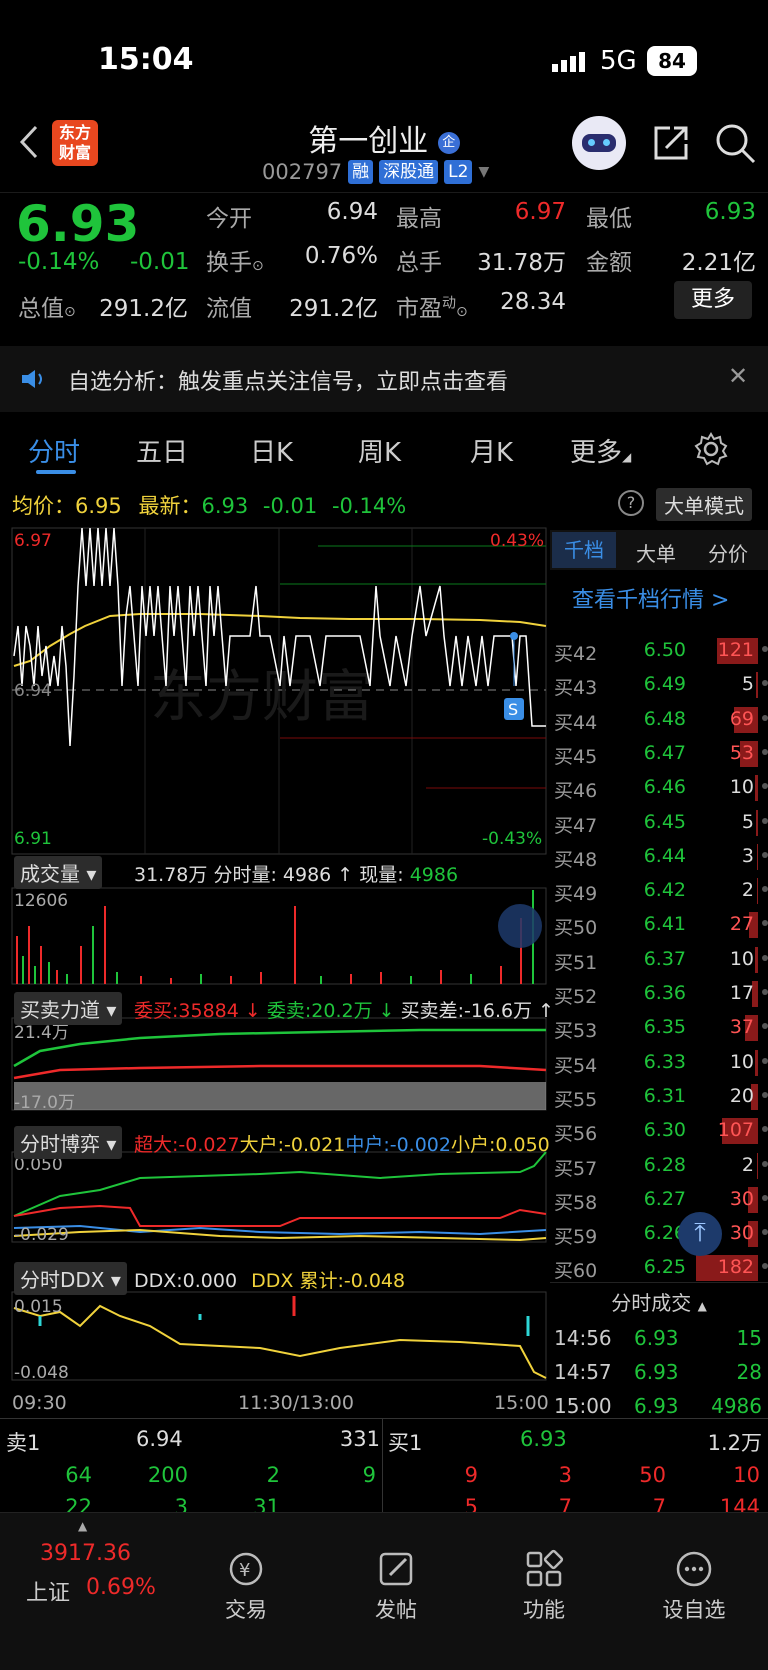 This screenshot has width=768, height=1670. What do you see at coordinates (659, 651) in the screenshot?
I see `bid-level-row: 买42 6.50 121` at bounding box center [659, 651].